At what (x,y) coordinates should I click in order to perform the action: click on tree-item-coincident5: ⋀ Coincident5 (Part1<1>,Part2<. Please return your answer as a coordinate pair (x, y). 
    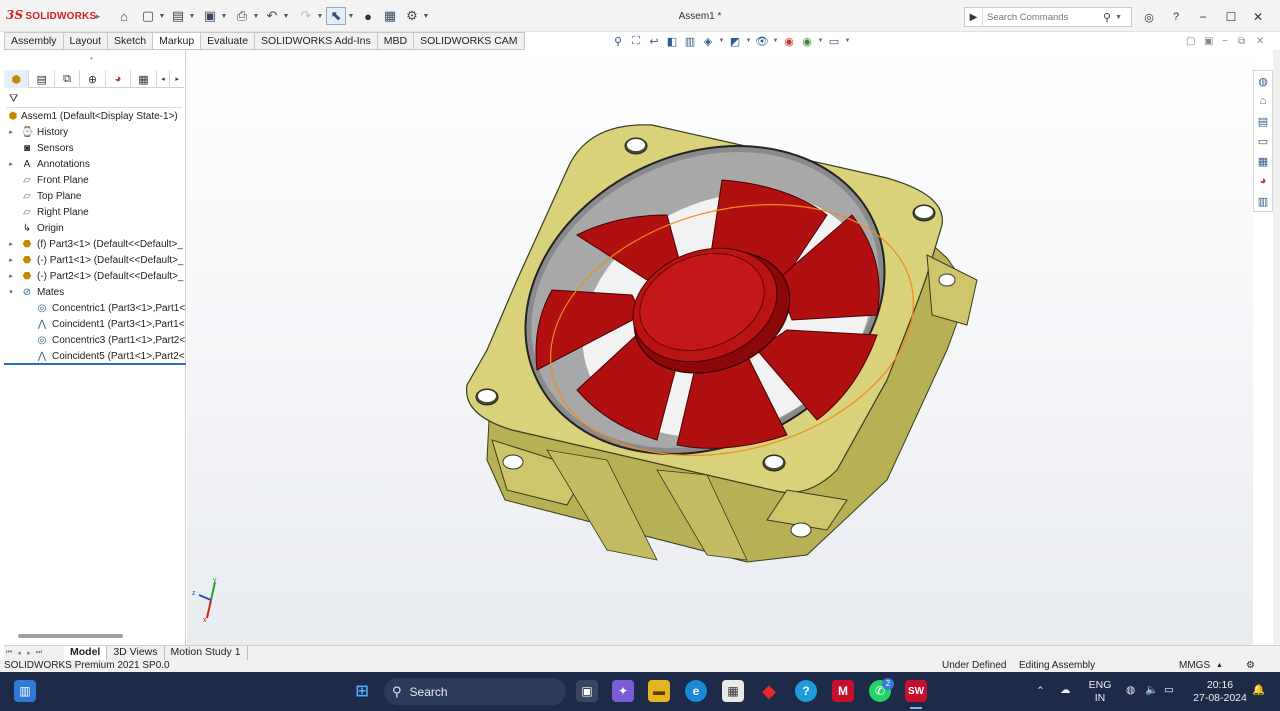
    Looking at the image, I should click on (95, 357).